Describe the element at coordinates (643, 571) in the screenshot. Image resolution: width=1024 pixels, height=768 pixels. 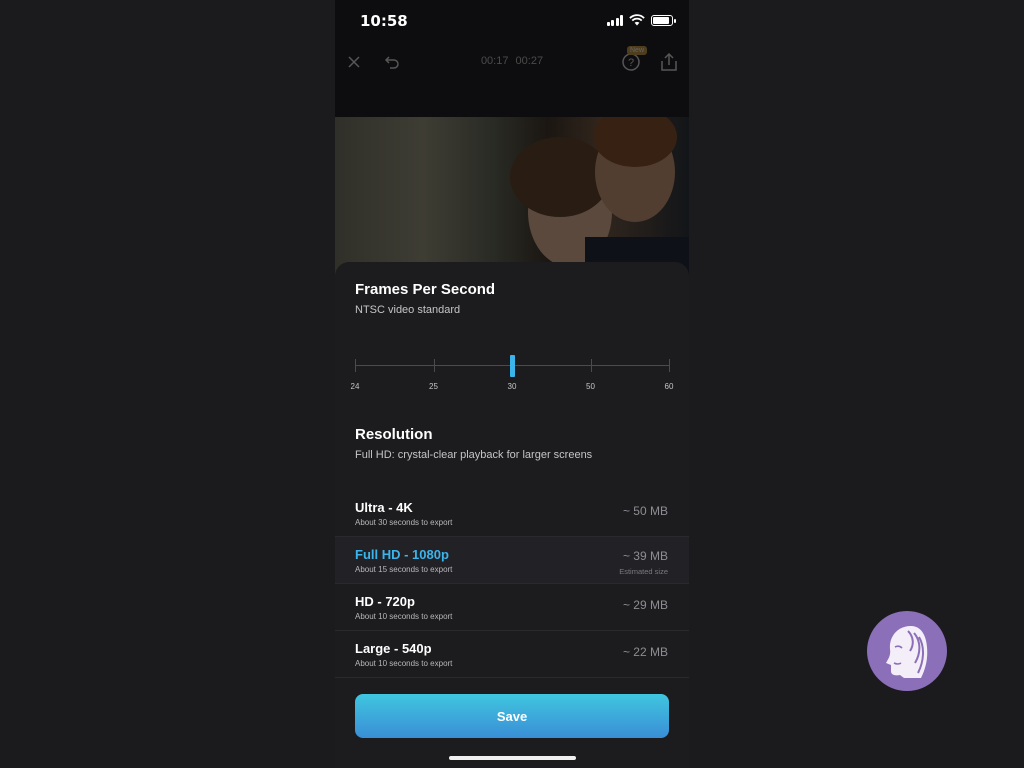
I see `estimated-size-note: Estimated size` at that location.